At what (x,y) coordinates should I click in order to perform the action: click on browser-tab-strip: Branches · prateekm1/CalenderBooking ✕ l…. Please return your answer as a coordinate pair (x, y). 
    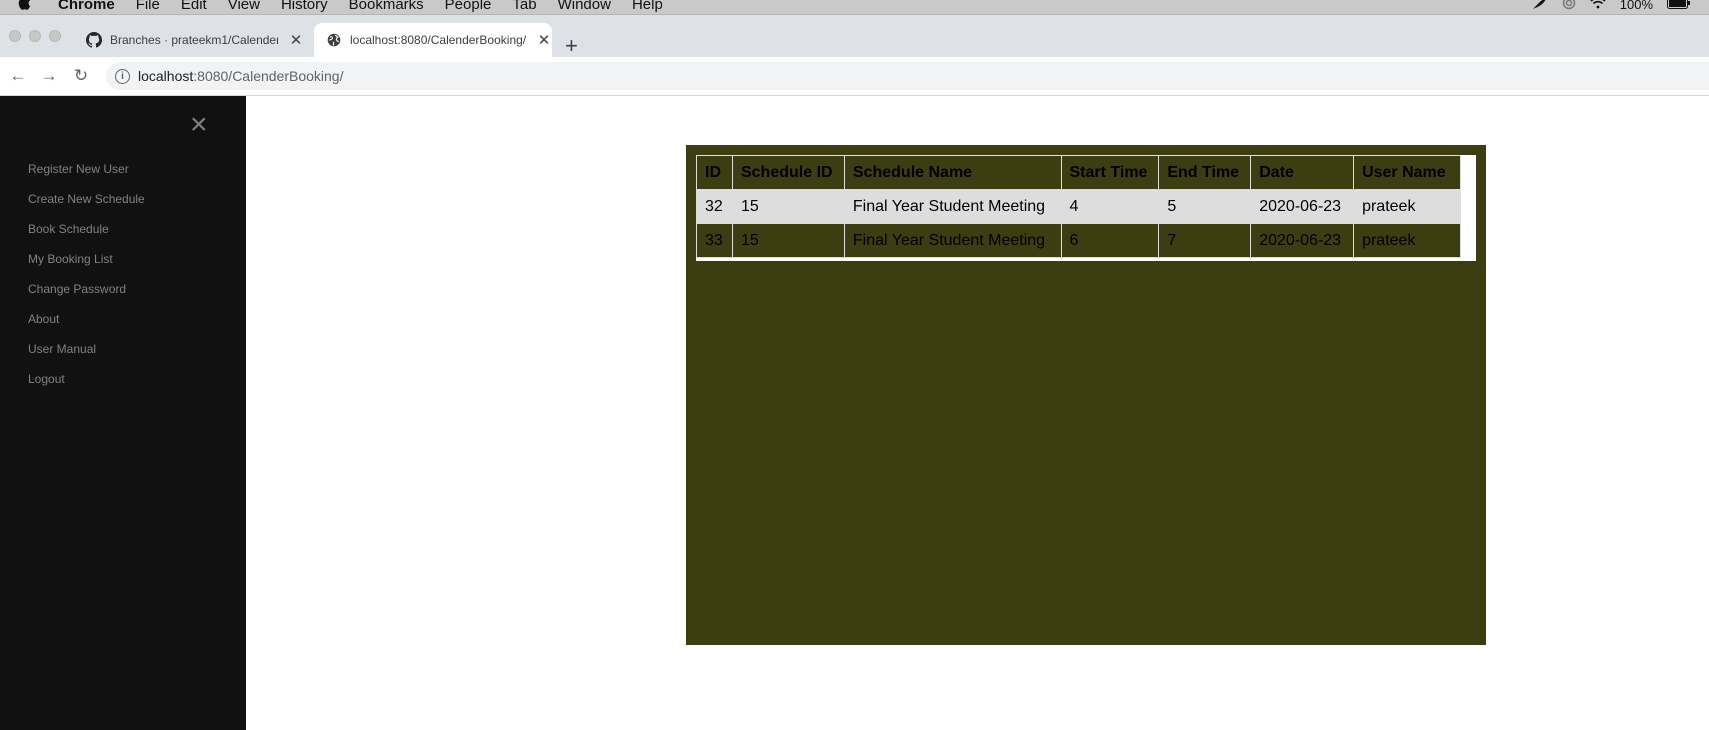
    Looking at the image, I should click on (854, 36).